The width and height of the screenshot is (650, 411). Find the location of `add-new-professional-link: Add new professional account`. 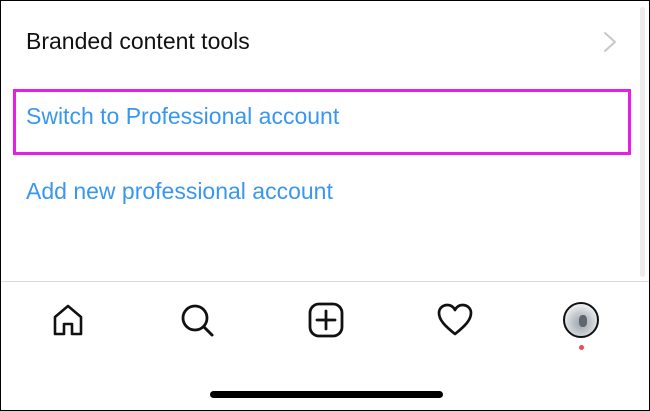

add-new-professional-link: Add new professional account is located at coordinates (319, 191).